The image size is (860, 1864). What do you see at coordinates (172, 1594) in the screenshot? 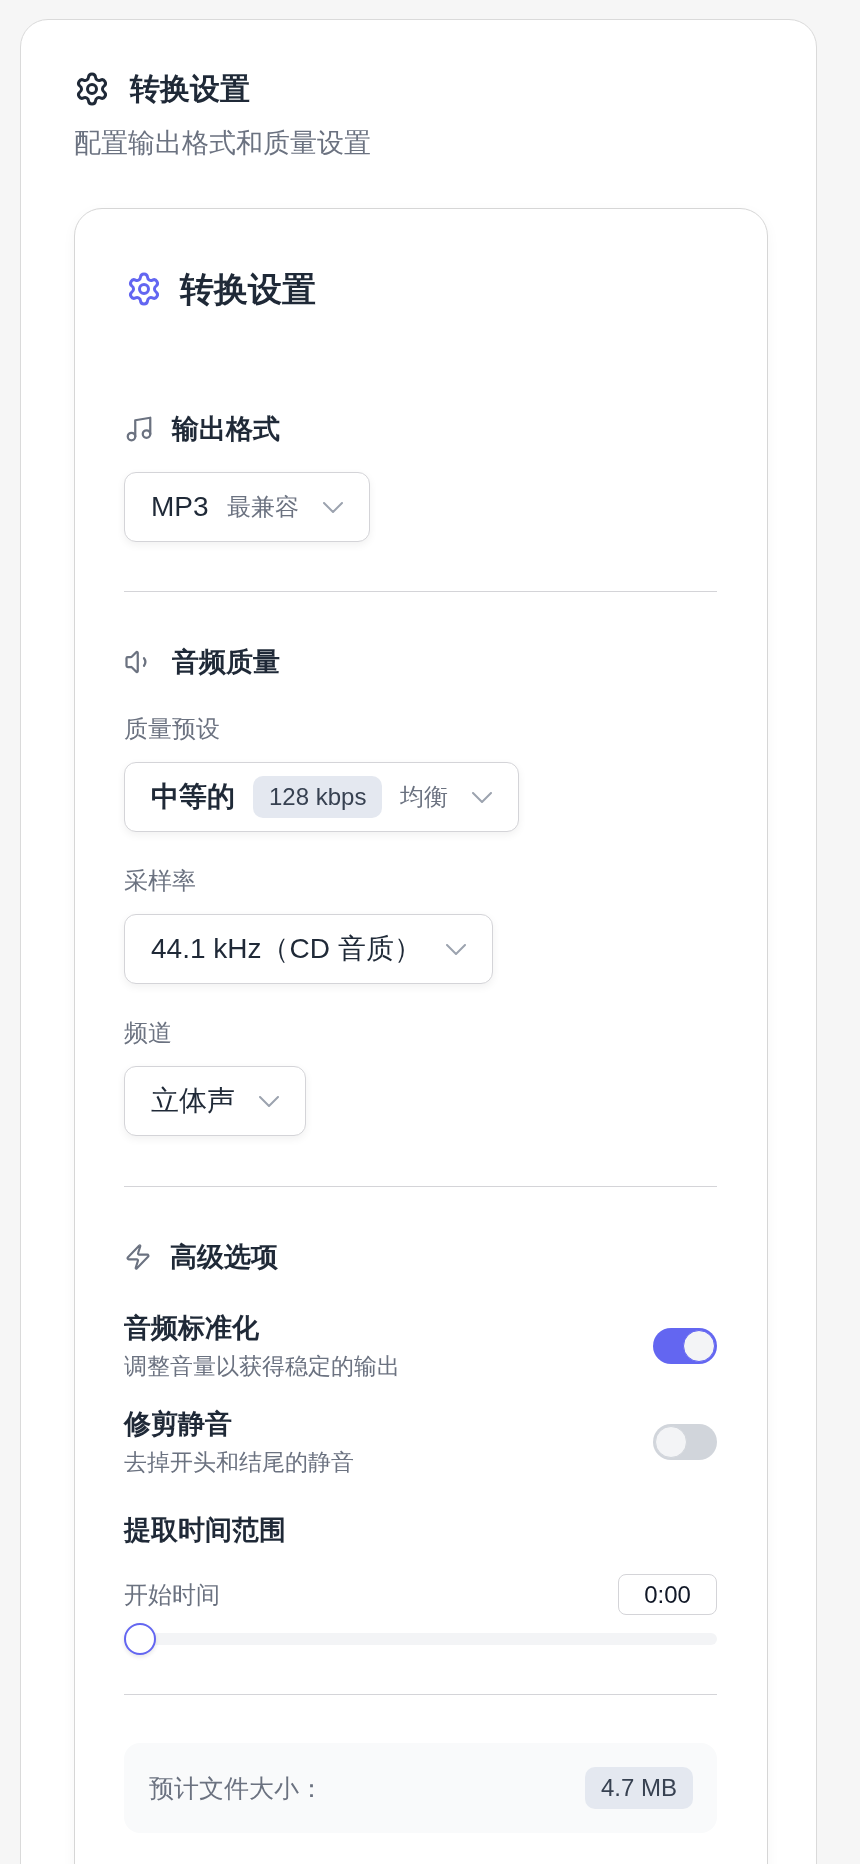
I see `field-label: 开始时间` at bounding box center [172, 1594].